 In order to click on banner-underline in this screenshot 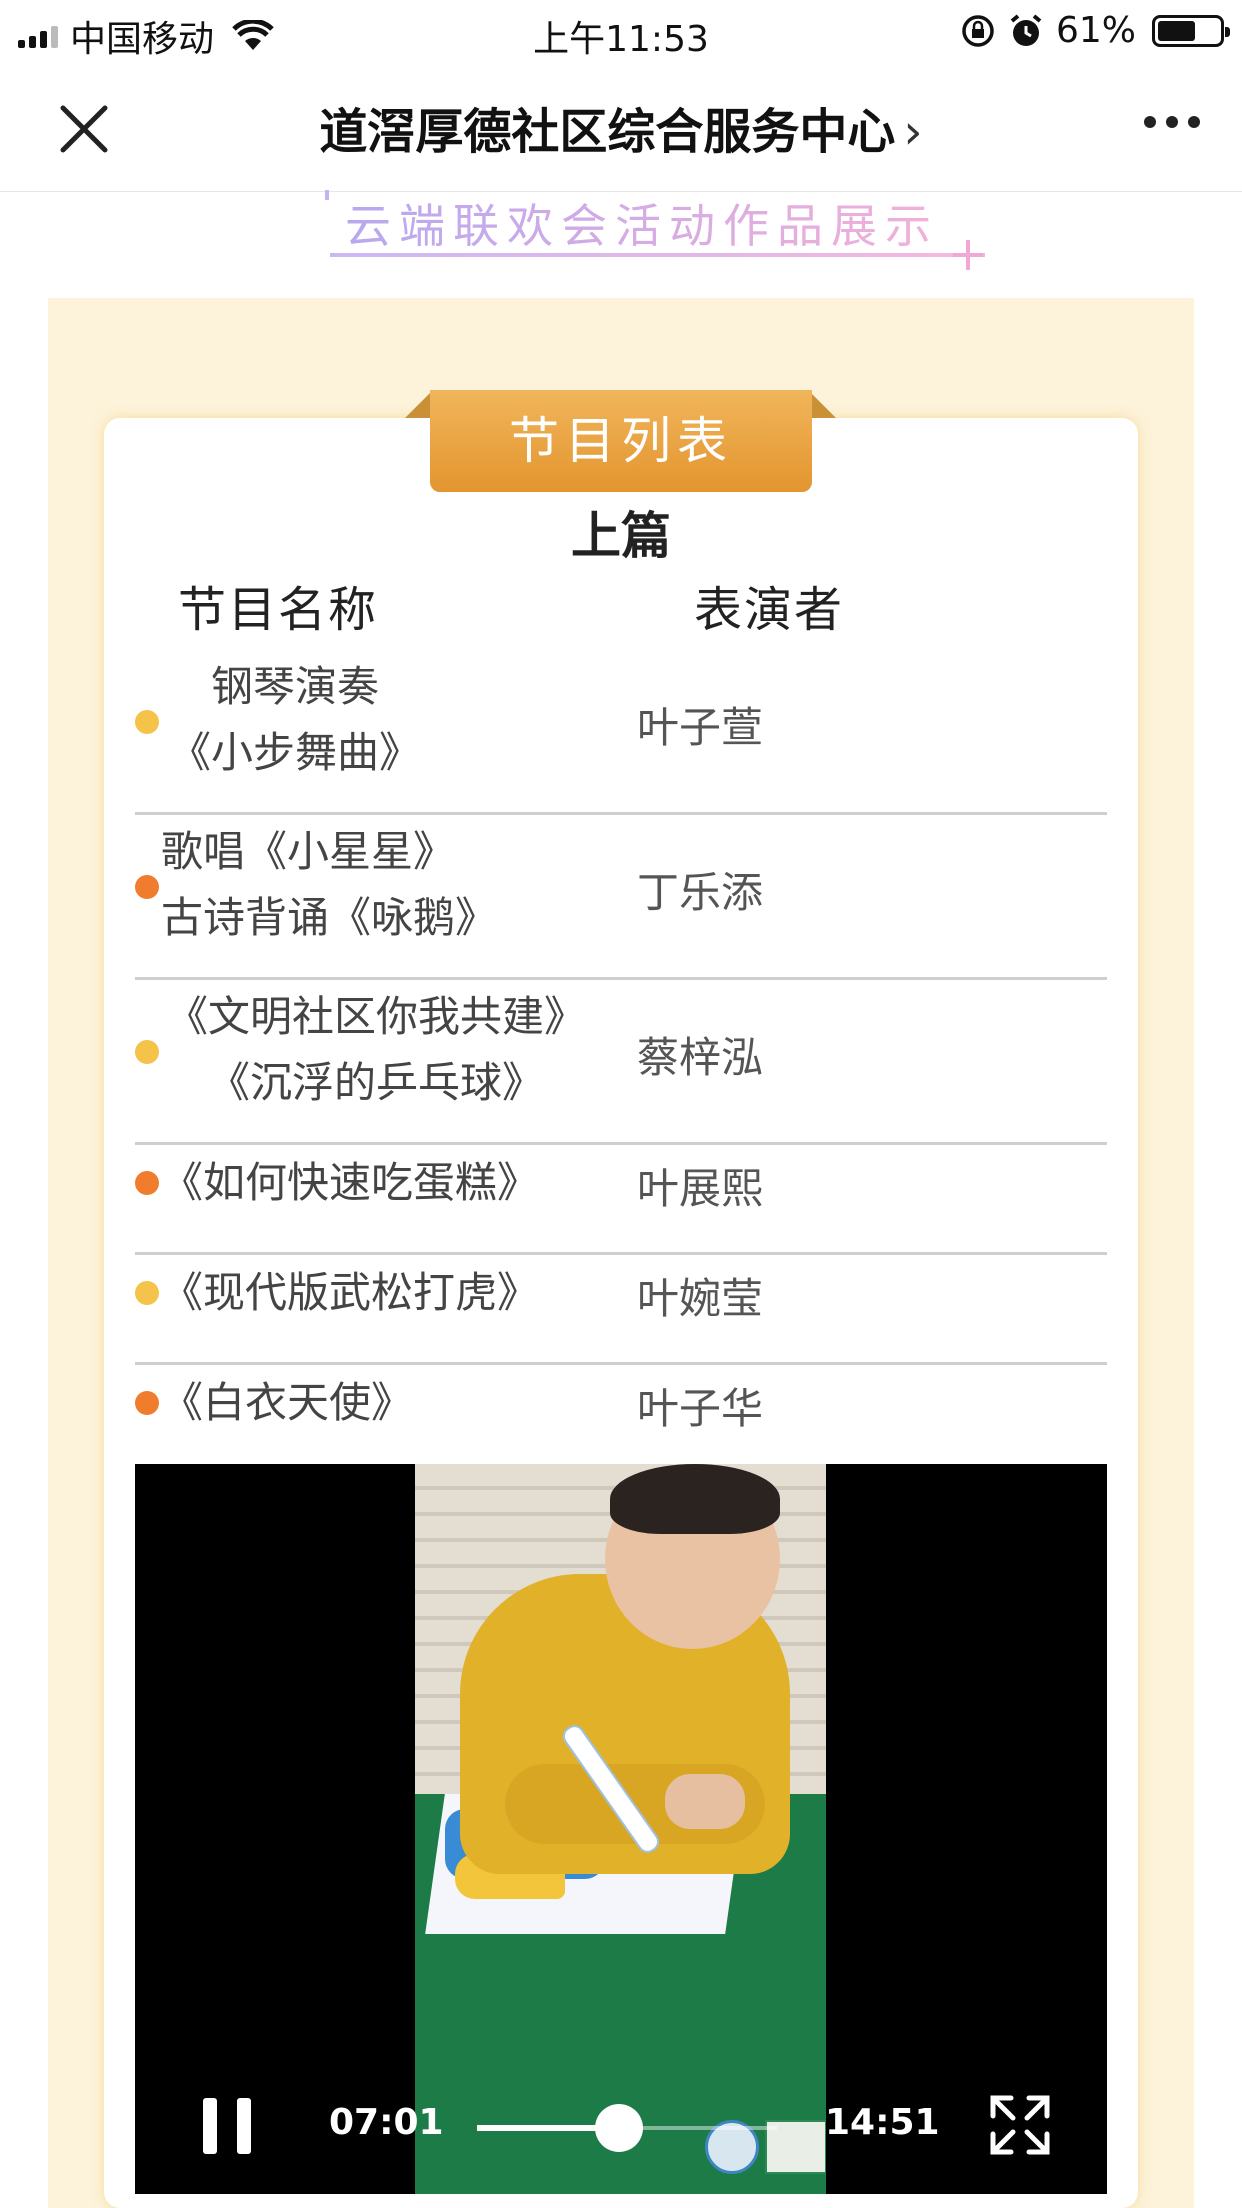, I will do `click(657, 255)`.